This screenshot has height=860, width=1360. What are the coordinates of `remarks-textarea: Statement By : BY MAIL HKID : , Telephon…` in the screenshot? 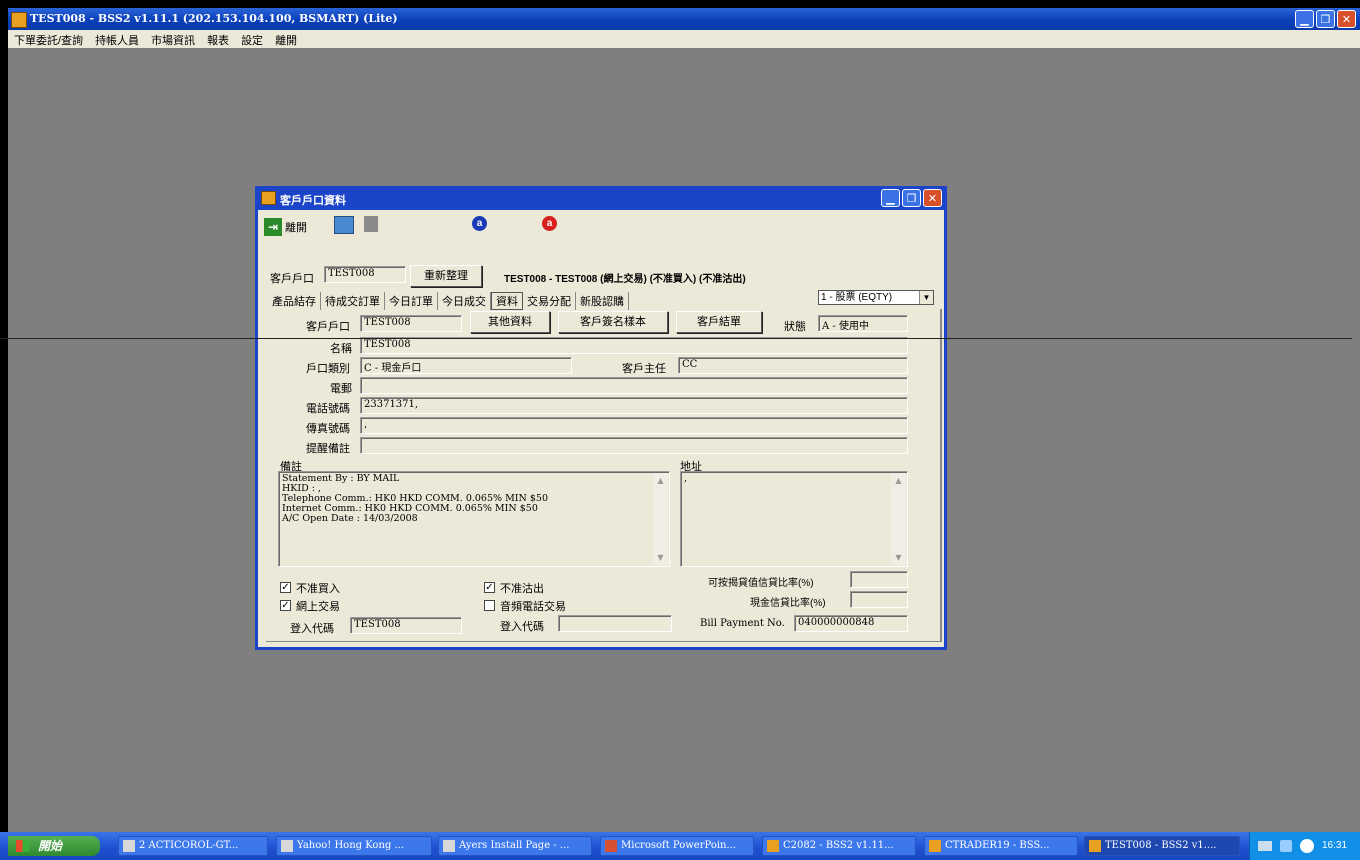 It's located at (474, 519).